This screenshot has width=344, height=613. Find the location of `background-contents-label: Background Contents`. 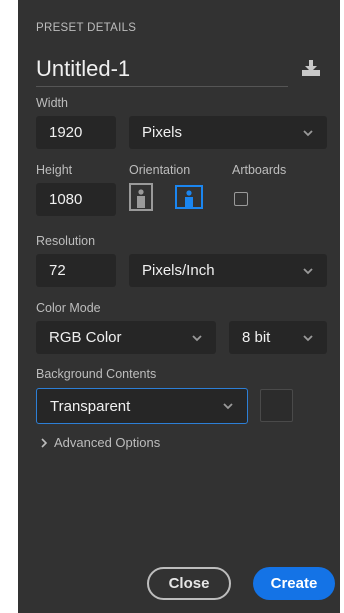

background-contents-label: Background Contents is located at coordinates (96, 374).